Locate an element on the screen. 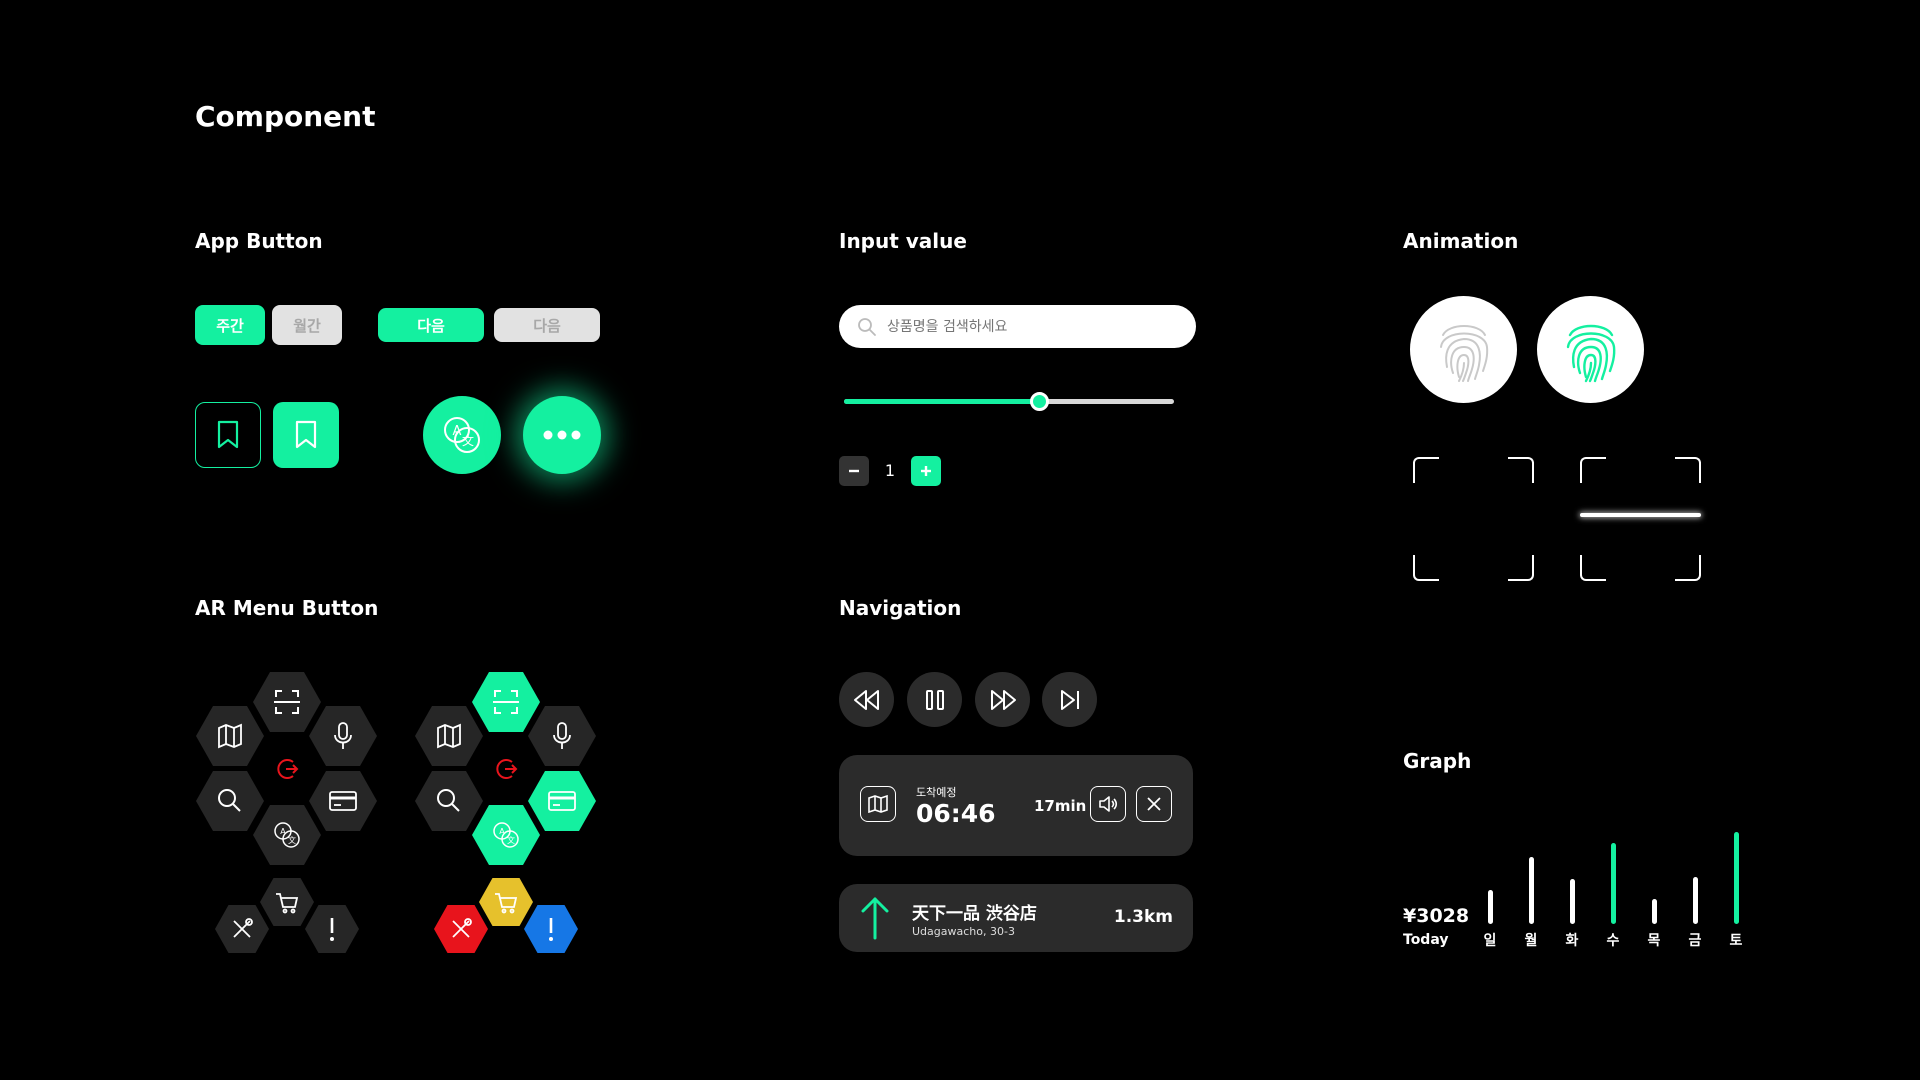 The image size is (1920, 1080). close-button is located at coordinates (1154, 804).